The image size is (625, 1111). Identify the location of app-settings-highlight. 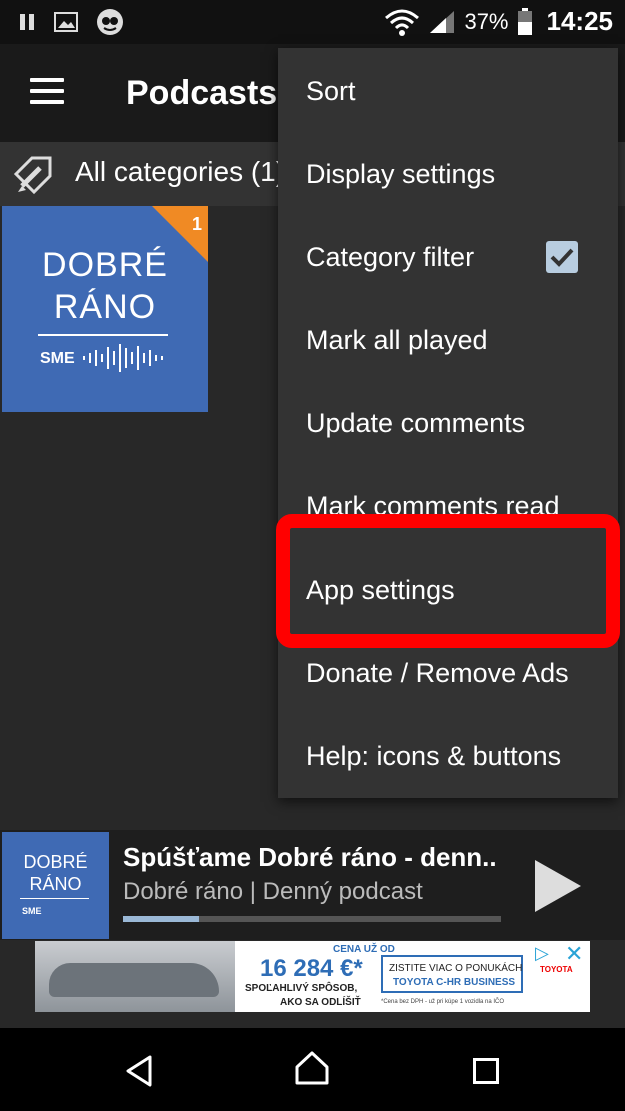
(448, 581).